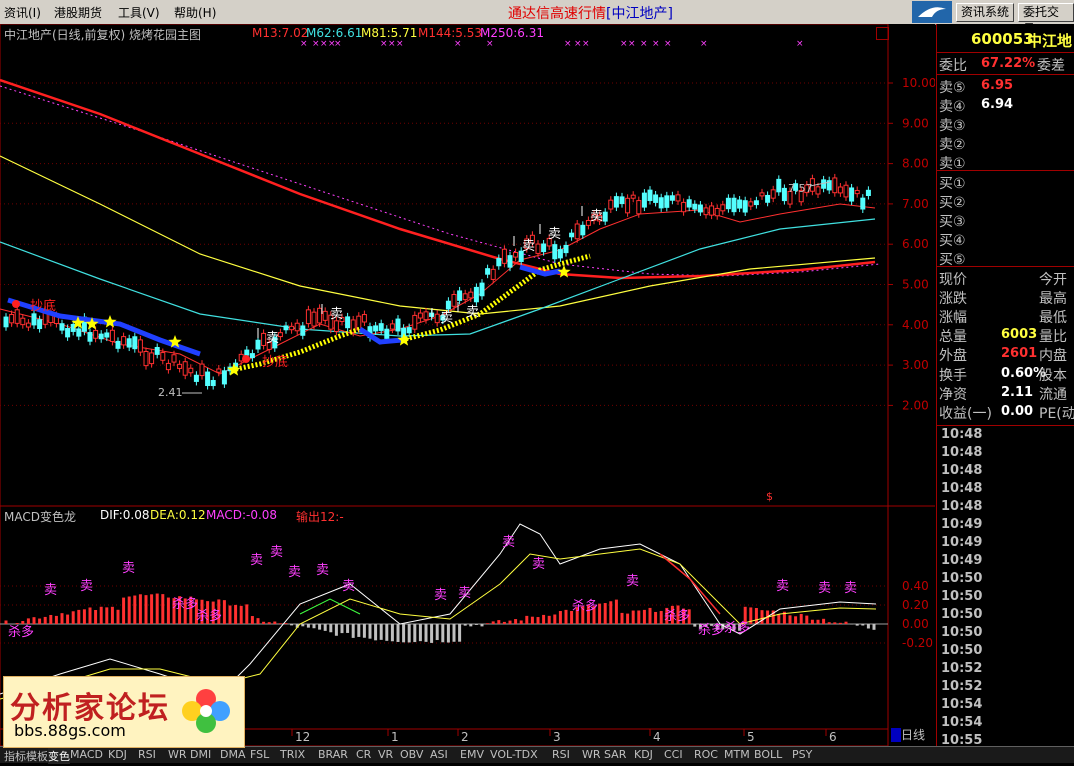  Describe the element at coordinates (472, 754) in the screenshot. I see `indicator-tab: EMV` at that location.